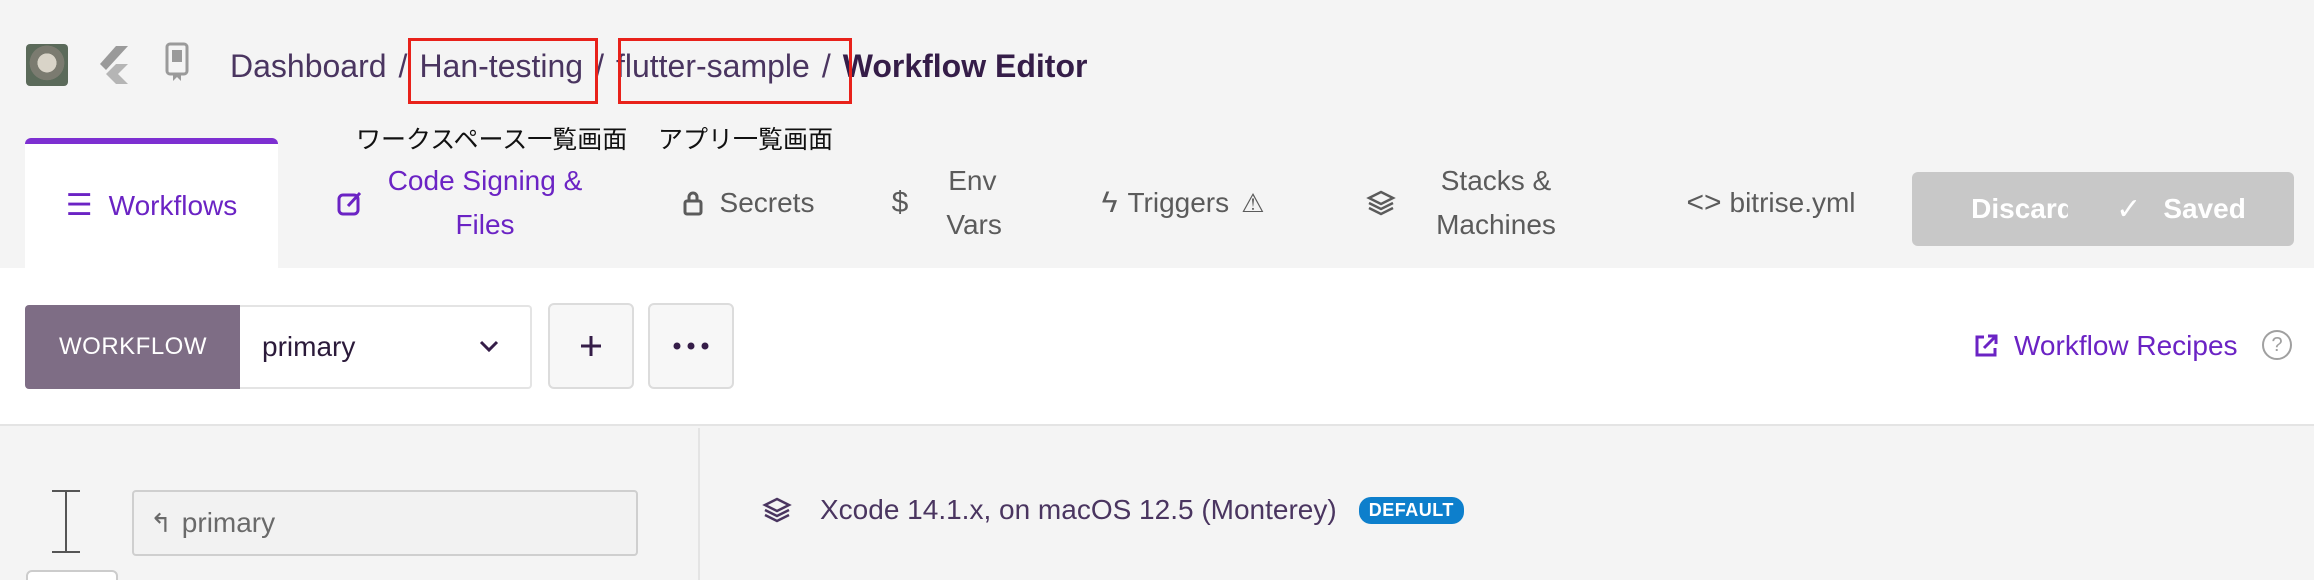 The width and height of the screenshot is (2314, 580). I want to click on tab-label: Triggers, so click(1178, 202).